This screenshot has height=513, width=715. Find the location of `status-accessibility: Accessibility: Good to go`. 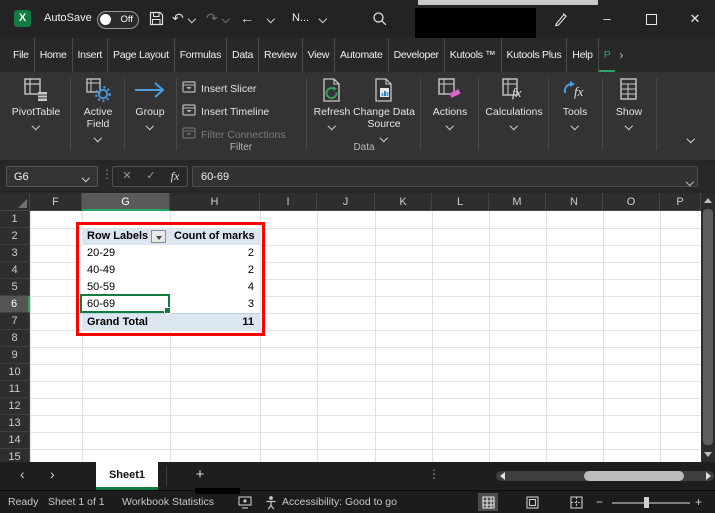

status-accessibility: Accessibility: Good to go is located at coordinates (339, 502).